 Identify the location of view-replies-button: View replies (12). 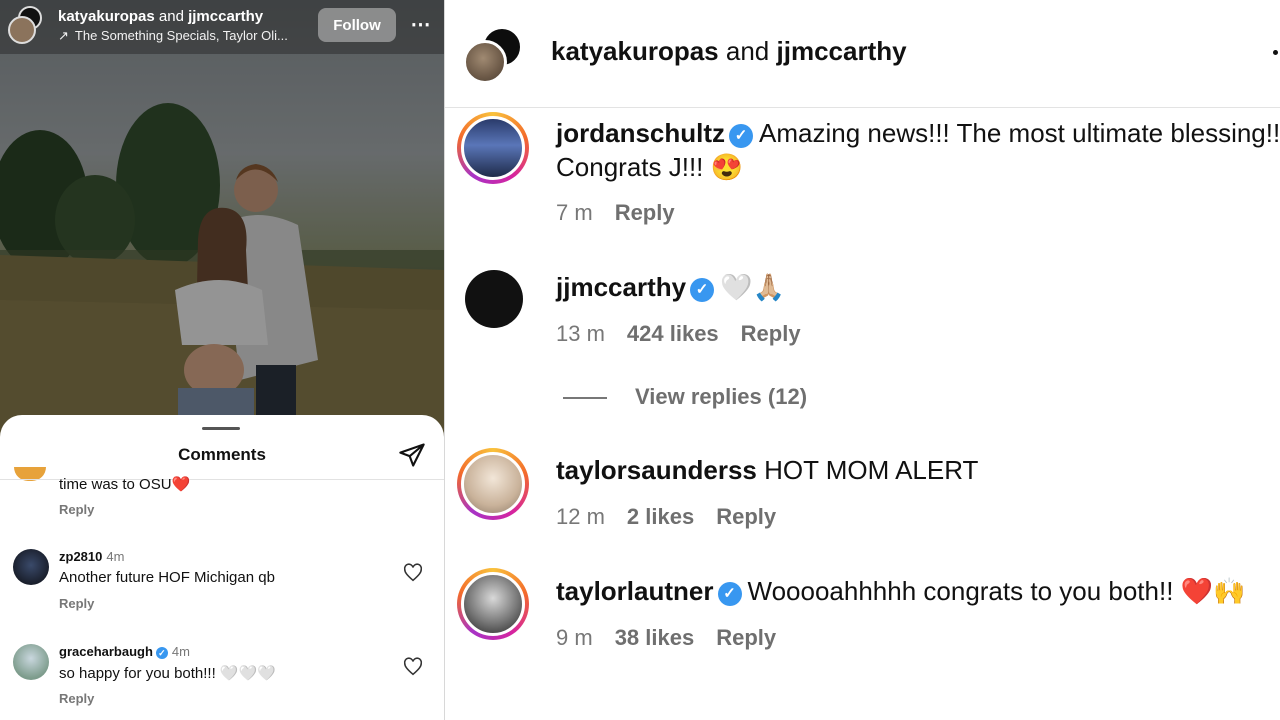
(721, 397).